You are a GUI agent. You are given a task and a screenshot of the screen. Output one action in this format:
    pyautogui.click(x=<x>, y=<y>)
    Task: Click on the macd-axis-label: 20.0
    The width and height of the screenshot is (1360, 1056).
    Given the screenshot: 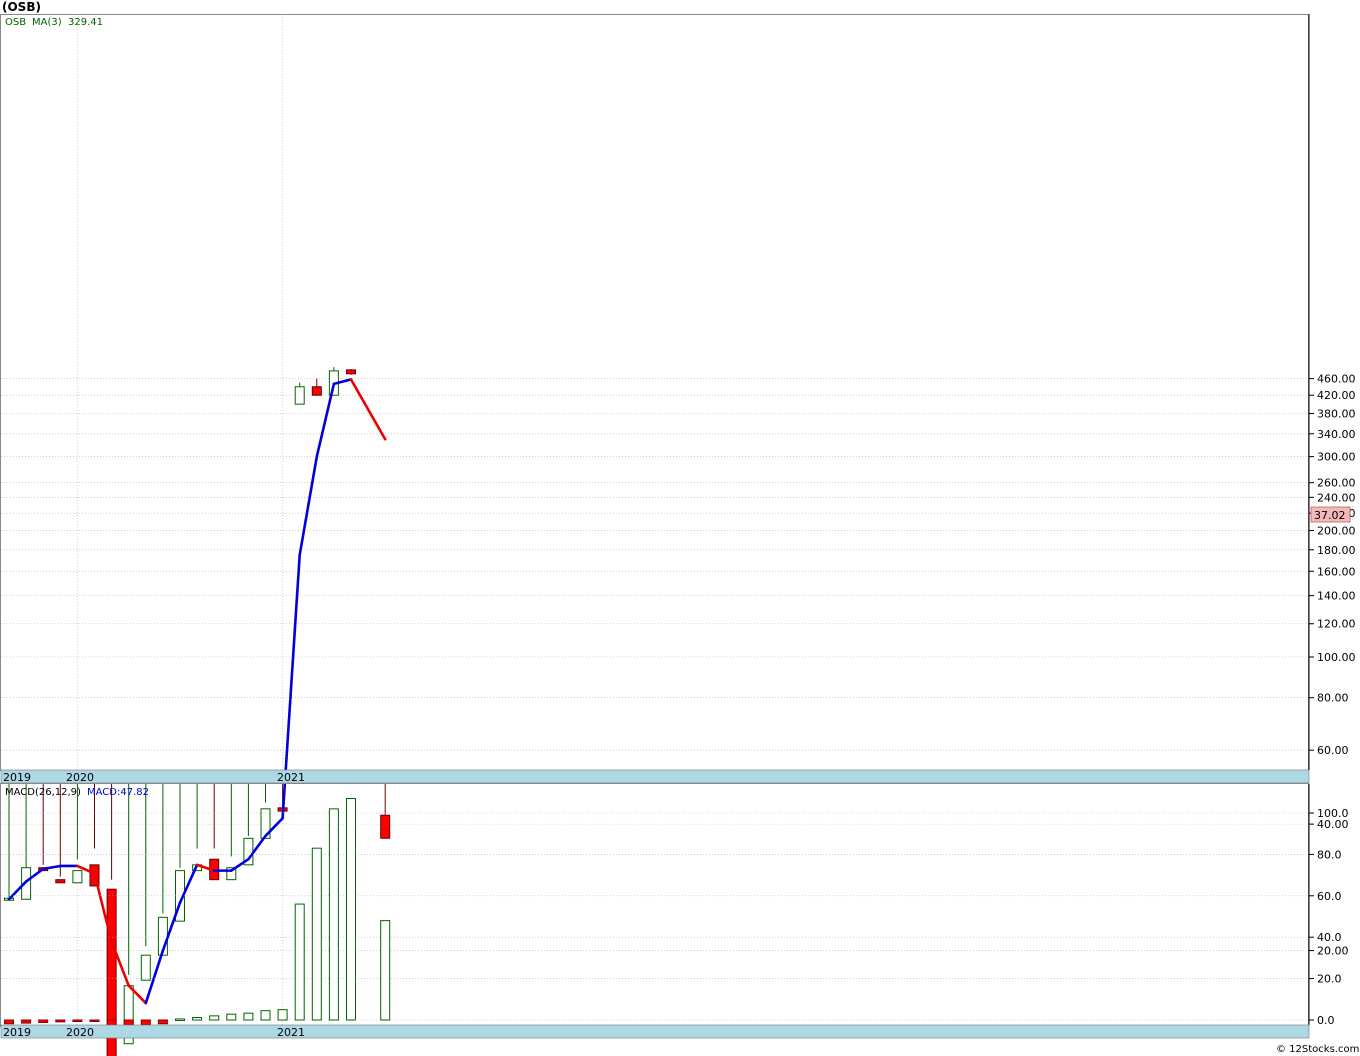 What is the action you would take?
    pyautogui.click(x=1329, y=979)
    